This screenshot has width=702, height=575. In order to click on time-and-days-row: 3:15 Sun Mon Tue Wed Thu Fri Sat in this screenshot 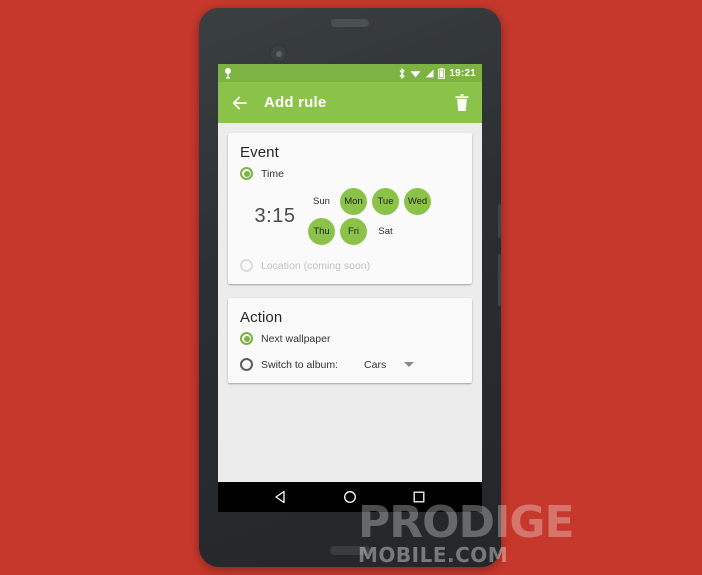, I will do `click(350, 216)`.